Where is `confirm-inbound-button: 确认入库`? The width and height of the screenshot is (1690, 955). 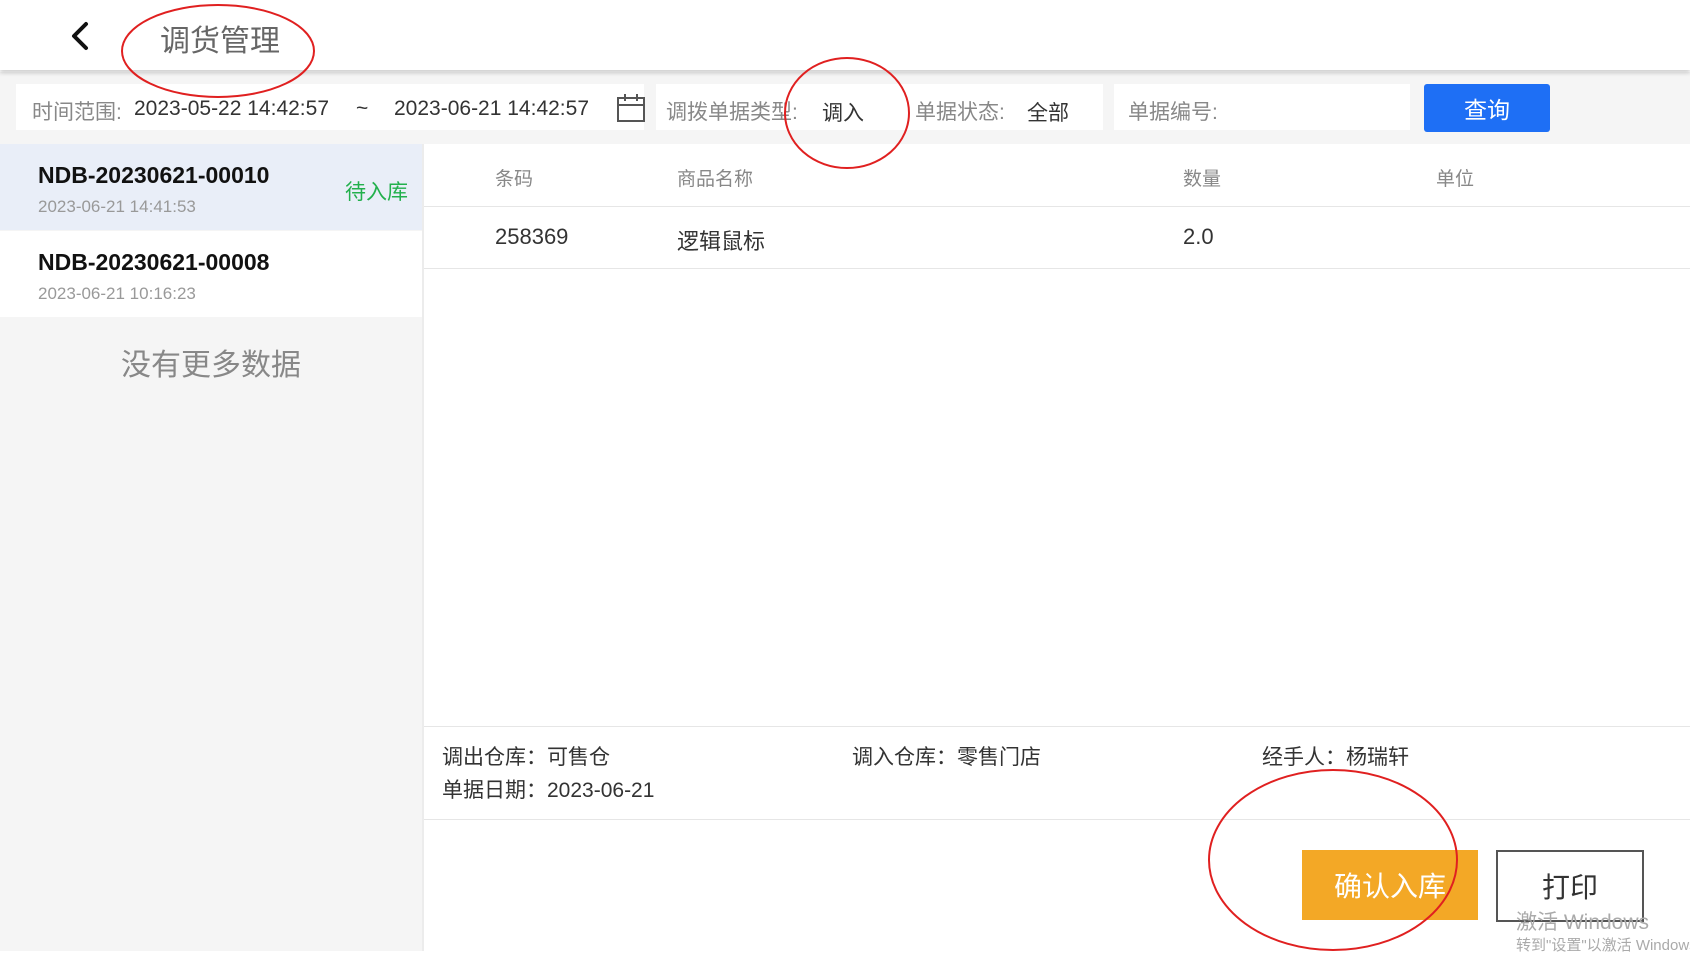
confirm-inbound-button: 确认入库 is located at coordinates (1390, 885).